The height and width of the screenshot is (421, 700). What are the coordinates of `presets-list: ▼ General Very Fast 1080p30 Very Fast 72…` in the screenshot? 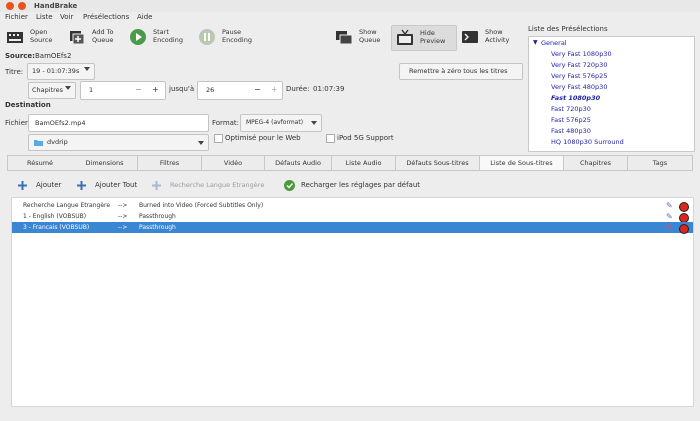 It's located at (611, 94).